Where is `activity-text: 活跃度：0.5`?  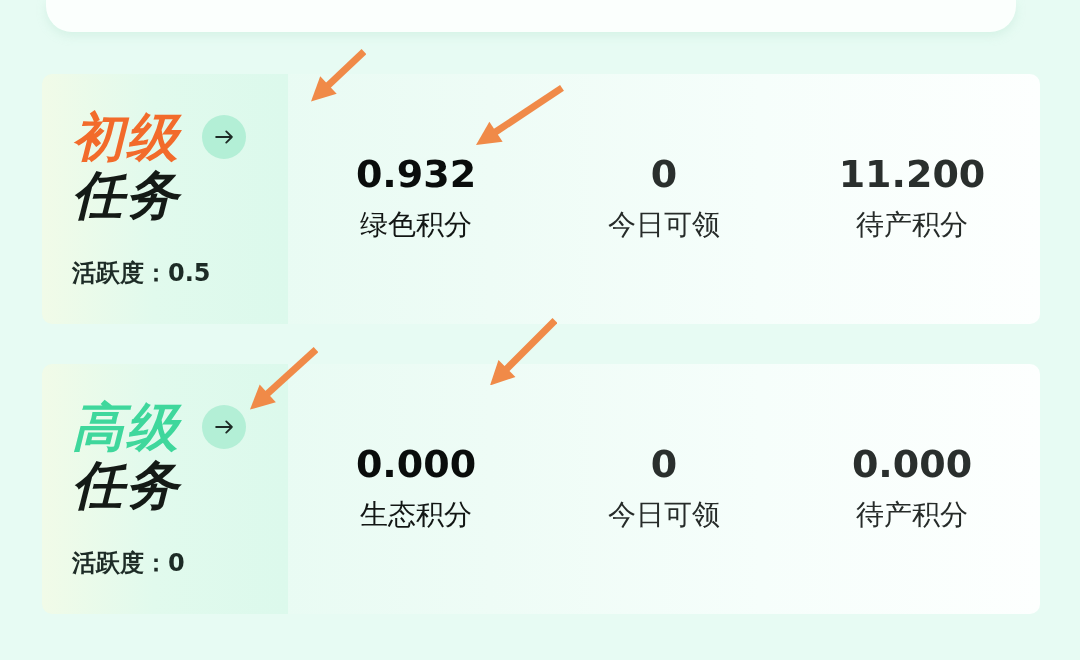
activity-text: 活跃度：0.5 is located at coordinates (141, 273).